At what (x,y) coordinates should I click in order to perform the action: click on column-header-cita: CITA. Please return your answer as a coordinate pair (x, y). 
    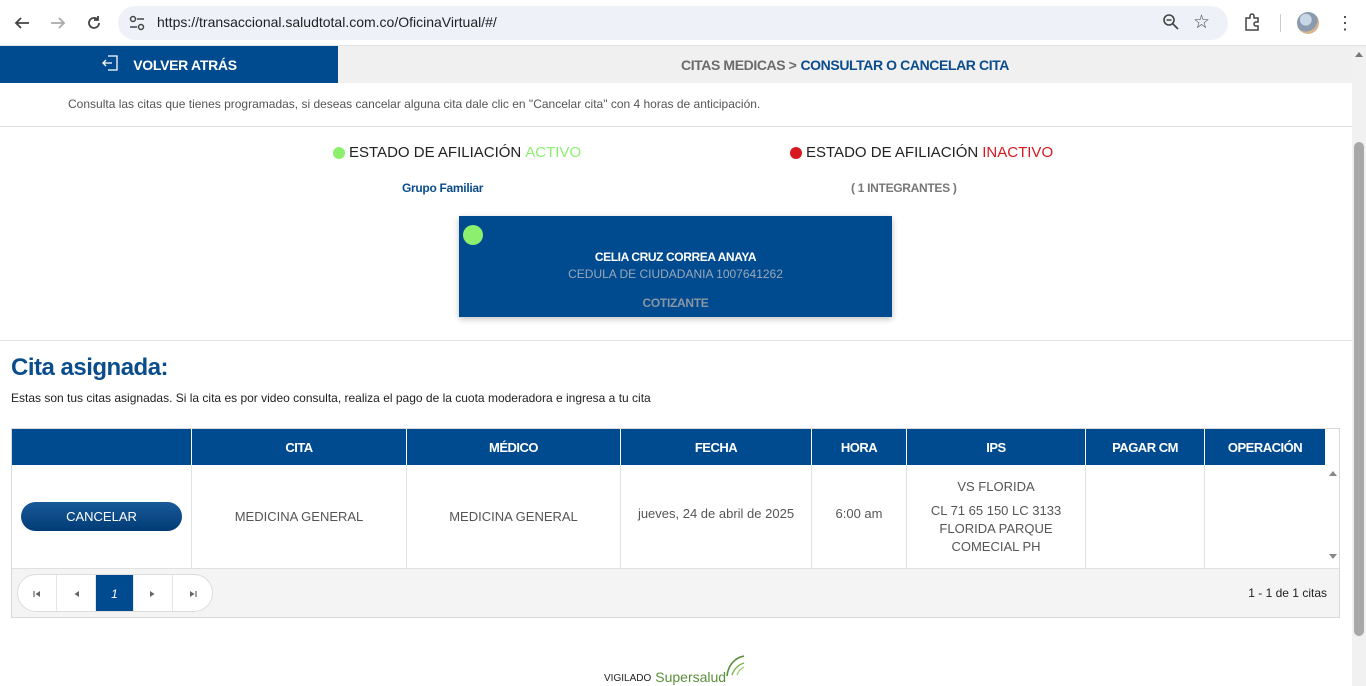
    Looking at the image, I should click on (299, 447).